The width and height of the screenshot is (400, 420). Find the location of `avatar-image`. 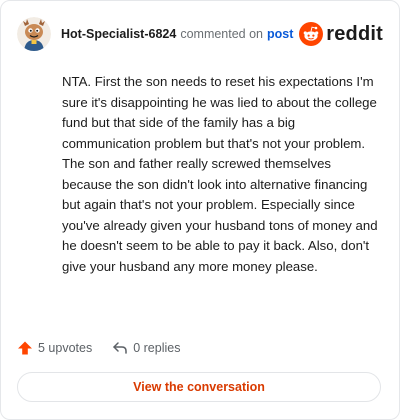

avatar-image is located at coordinates (34, 34).